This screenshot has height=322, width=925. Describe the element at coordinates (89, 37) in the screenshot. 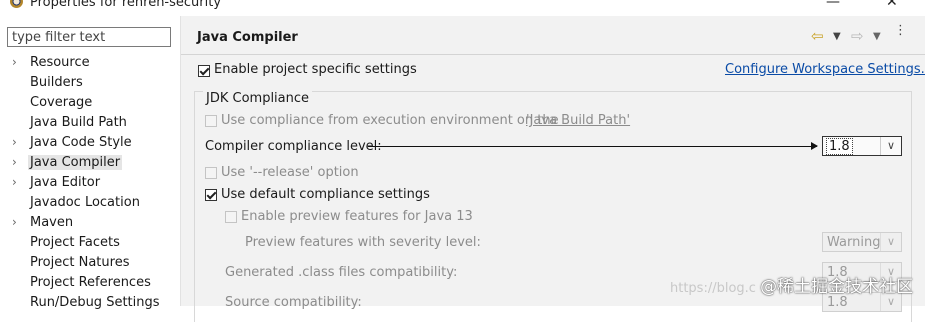

I see `filter-input` at that location.